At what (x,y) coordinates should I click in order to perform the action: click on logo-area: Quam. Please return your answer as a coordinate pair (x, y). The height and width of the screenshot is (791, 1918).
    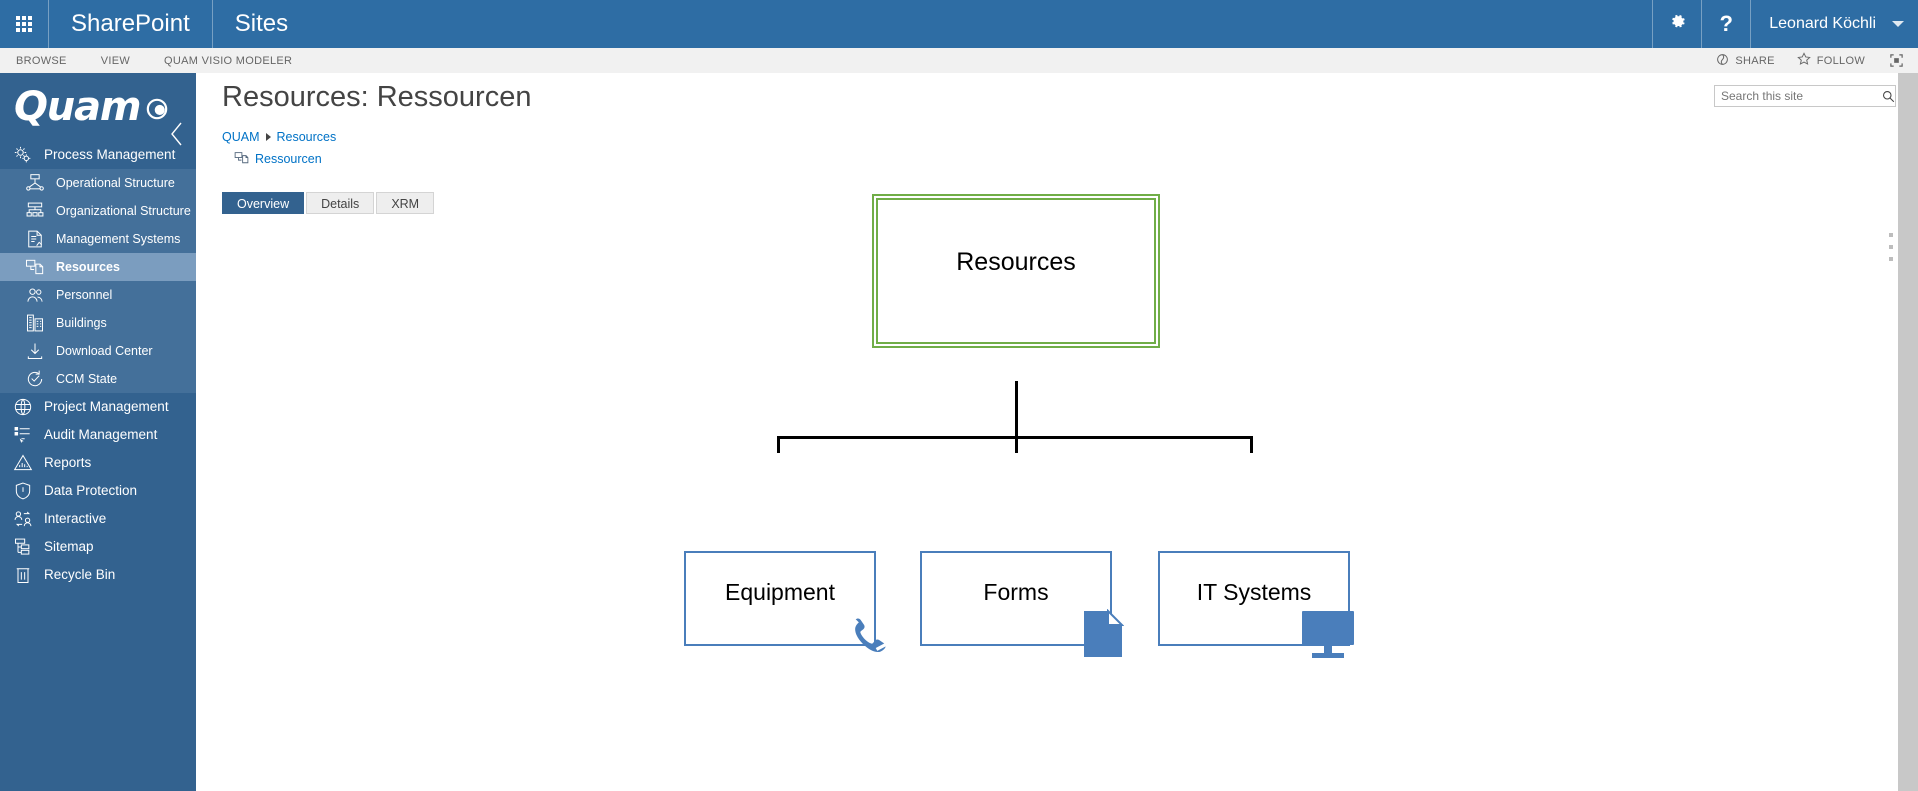
    Looking at the image, I should click on (98, 109).